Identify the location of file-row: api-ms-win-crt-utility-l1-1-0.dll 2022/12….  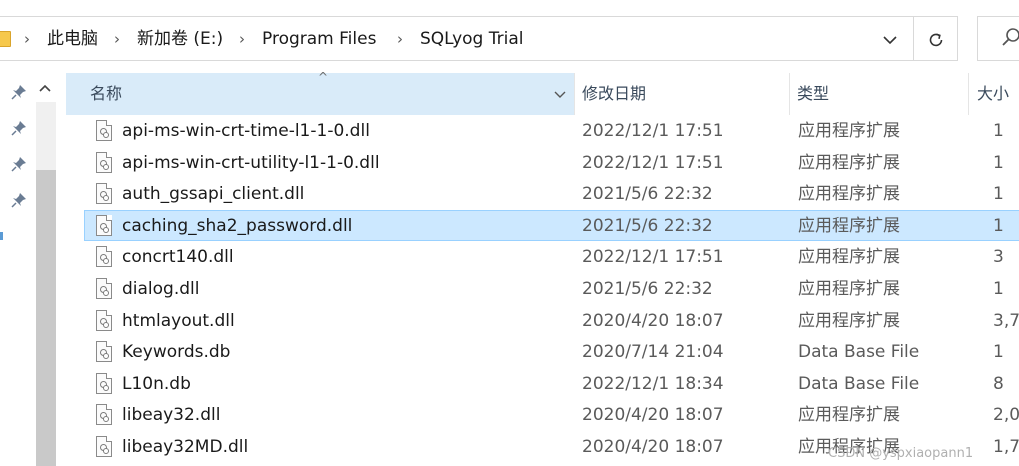
(551, 162).